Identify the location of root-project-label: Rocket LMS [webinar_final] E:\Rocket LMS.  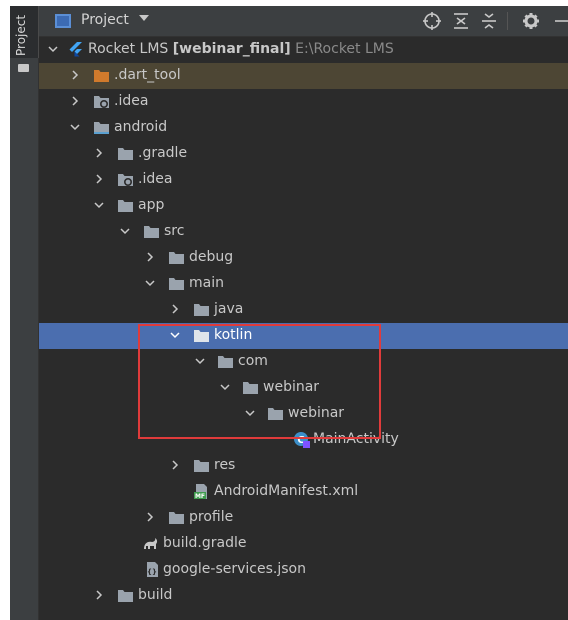
(241, 49).